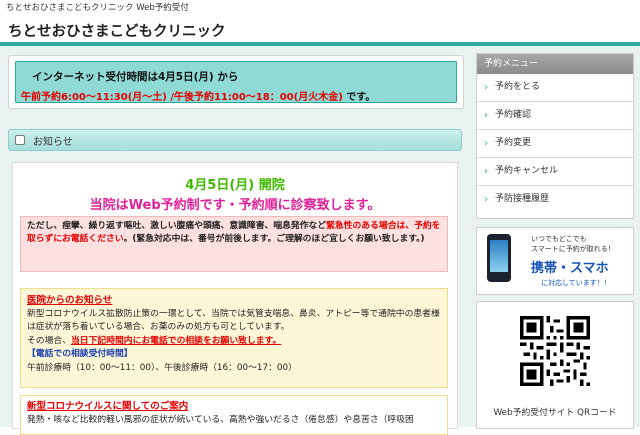 Image resolution: width=640 pixels, height=435 pixels. Describe the element at coordinates (555, 116) in the screenshot. I see `menu-item-confirm-reservation: › 予約確認` at that location.